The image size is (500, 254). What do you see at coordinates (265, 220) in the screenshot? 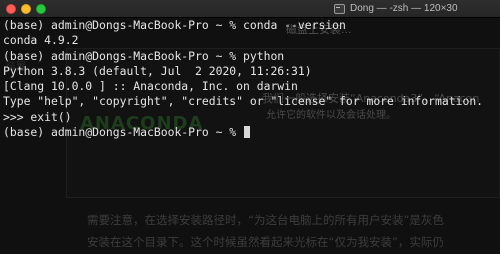
I see `background-text-bottom-1: 需要注意，在选择安装路径时，“为这台电脑上的所有用户安装”是灰色` at bounding box center [265, 220].